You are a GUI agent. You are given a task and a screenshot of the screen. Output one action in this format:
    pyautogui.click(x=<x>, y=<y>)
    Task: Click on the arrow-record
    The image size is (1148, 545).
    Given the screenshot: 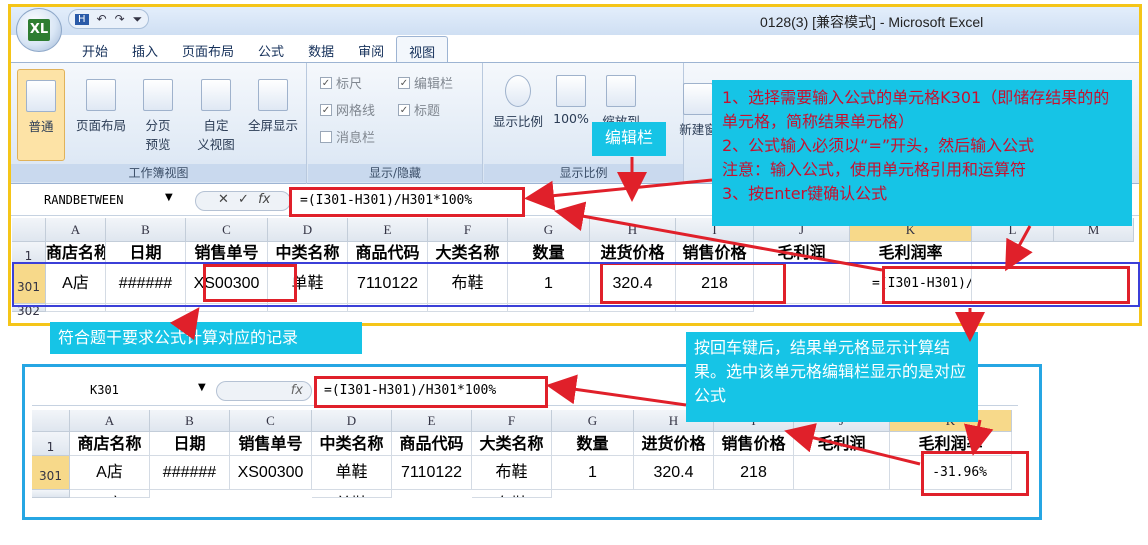 What is the action you would take?
    pyautogui.click(x=184, y=324)
    